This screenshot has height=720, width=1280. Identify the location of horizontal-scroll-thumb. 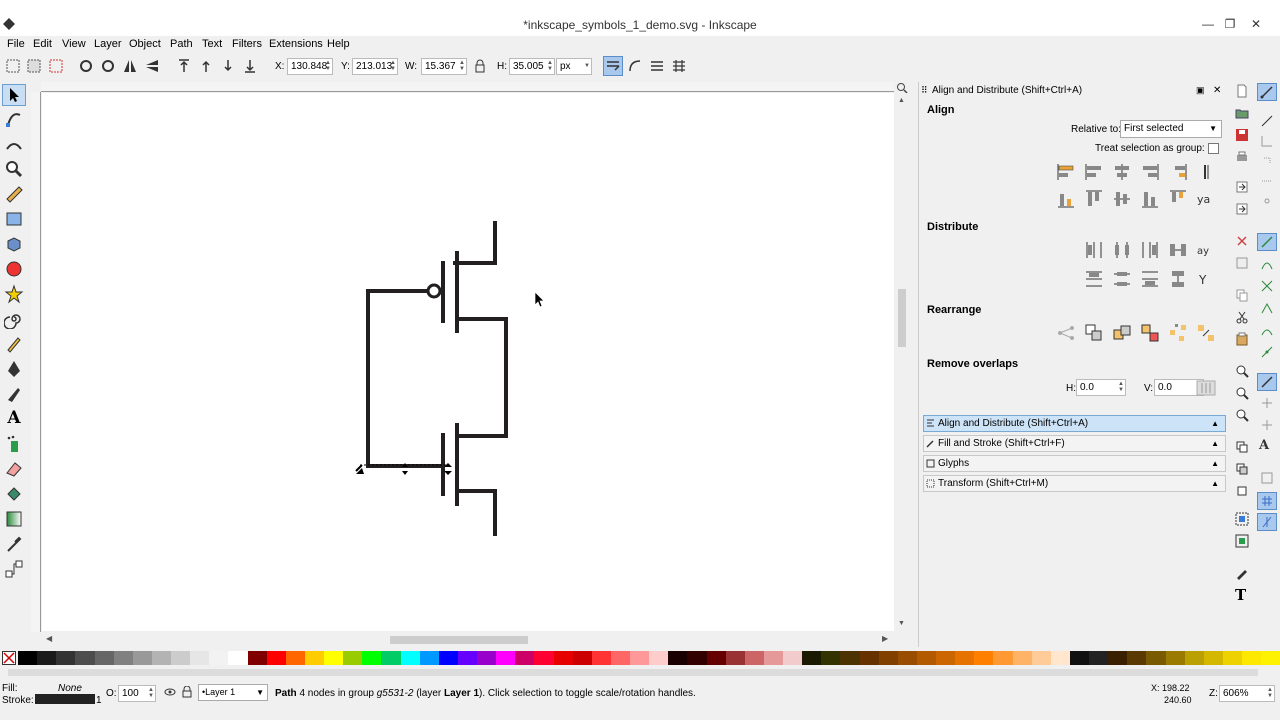
(459, 640).